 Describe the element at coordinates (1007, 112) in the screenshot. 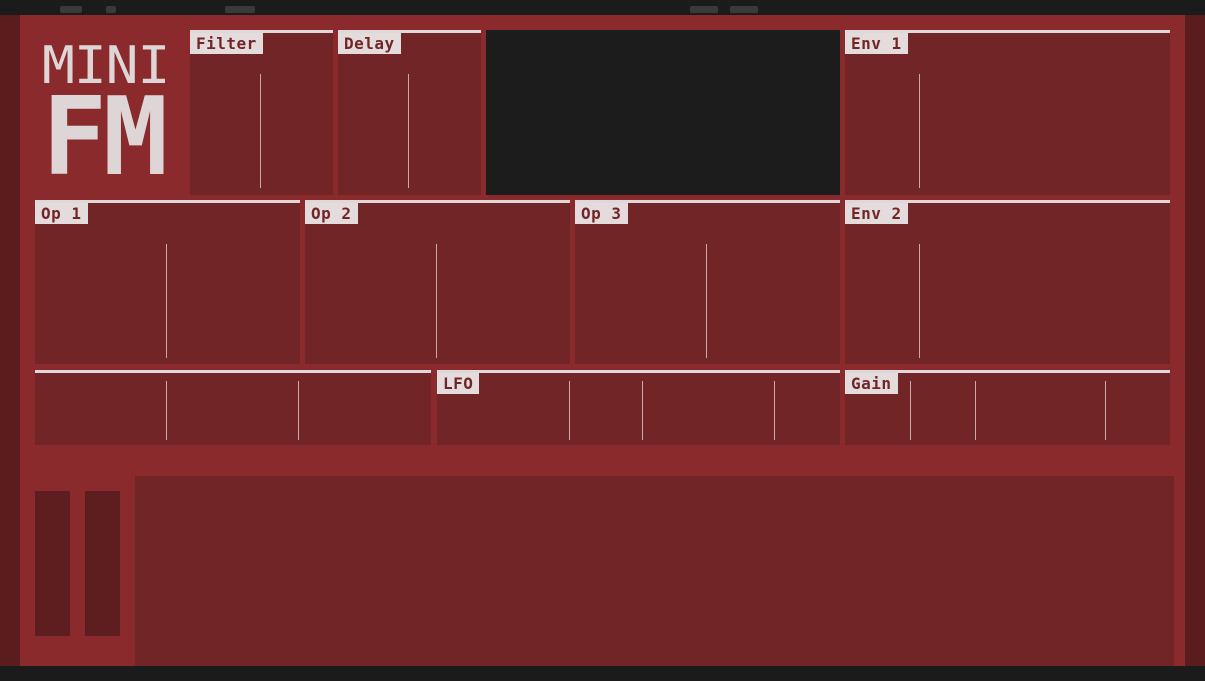

I see `env1-panel: Env 1` at that location.